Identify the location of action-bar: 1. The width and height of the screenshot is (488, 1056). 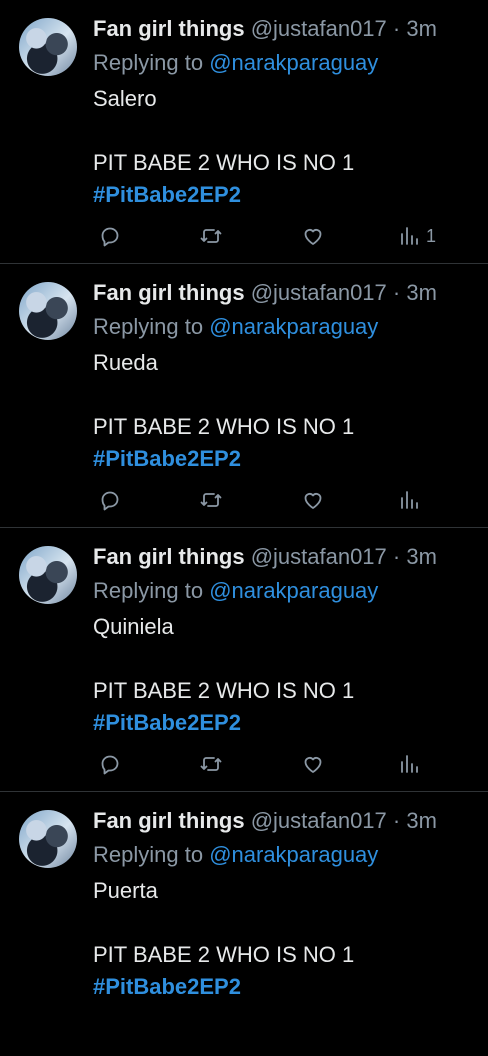
(244, 239).